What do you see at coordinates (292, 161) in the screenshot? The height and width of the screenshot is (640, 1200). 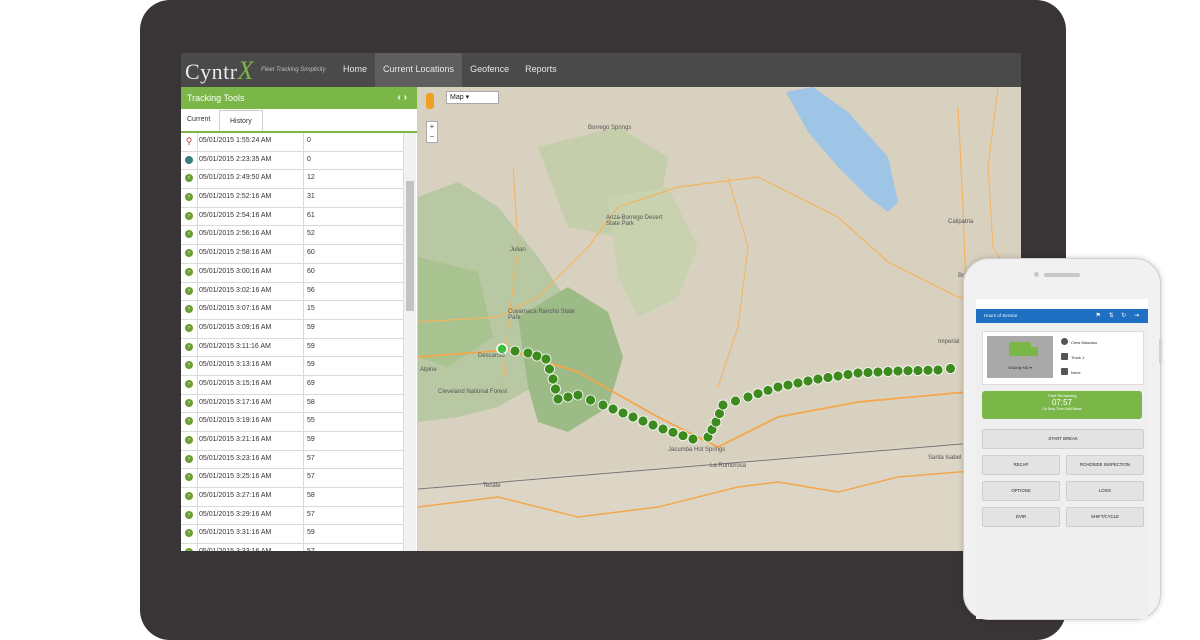 I see `table-row: 05/01/2015 2:23:35 AM 0` at bounding box center [292, 161].